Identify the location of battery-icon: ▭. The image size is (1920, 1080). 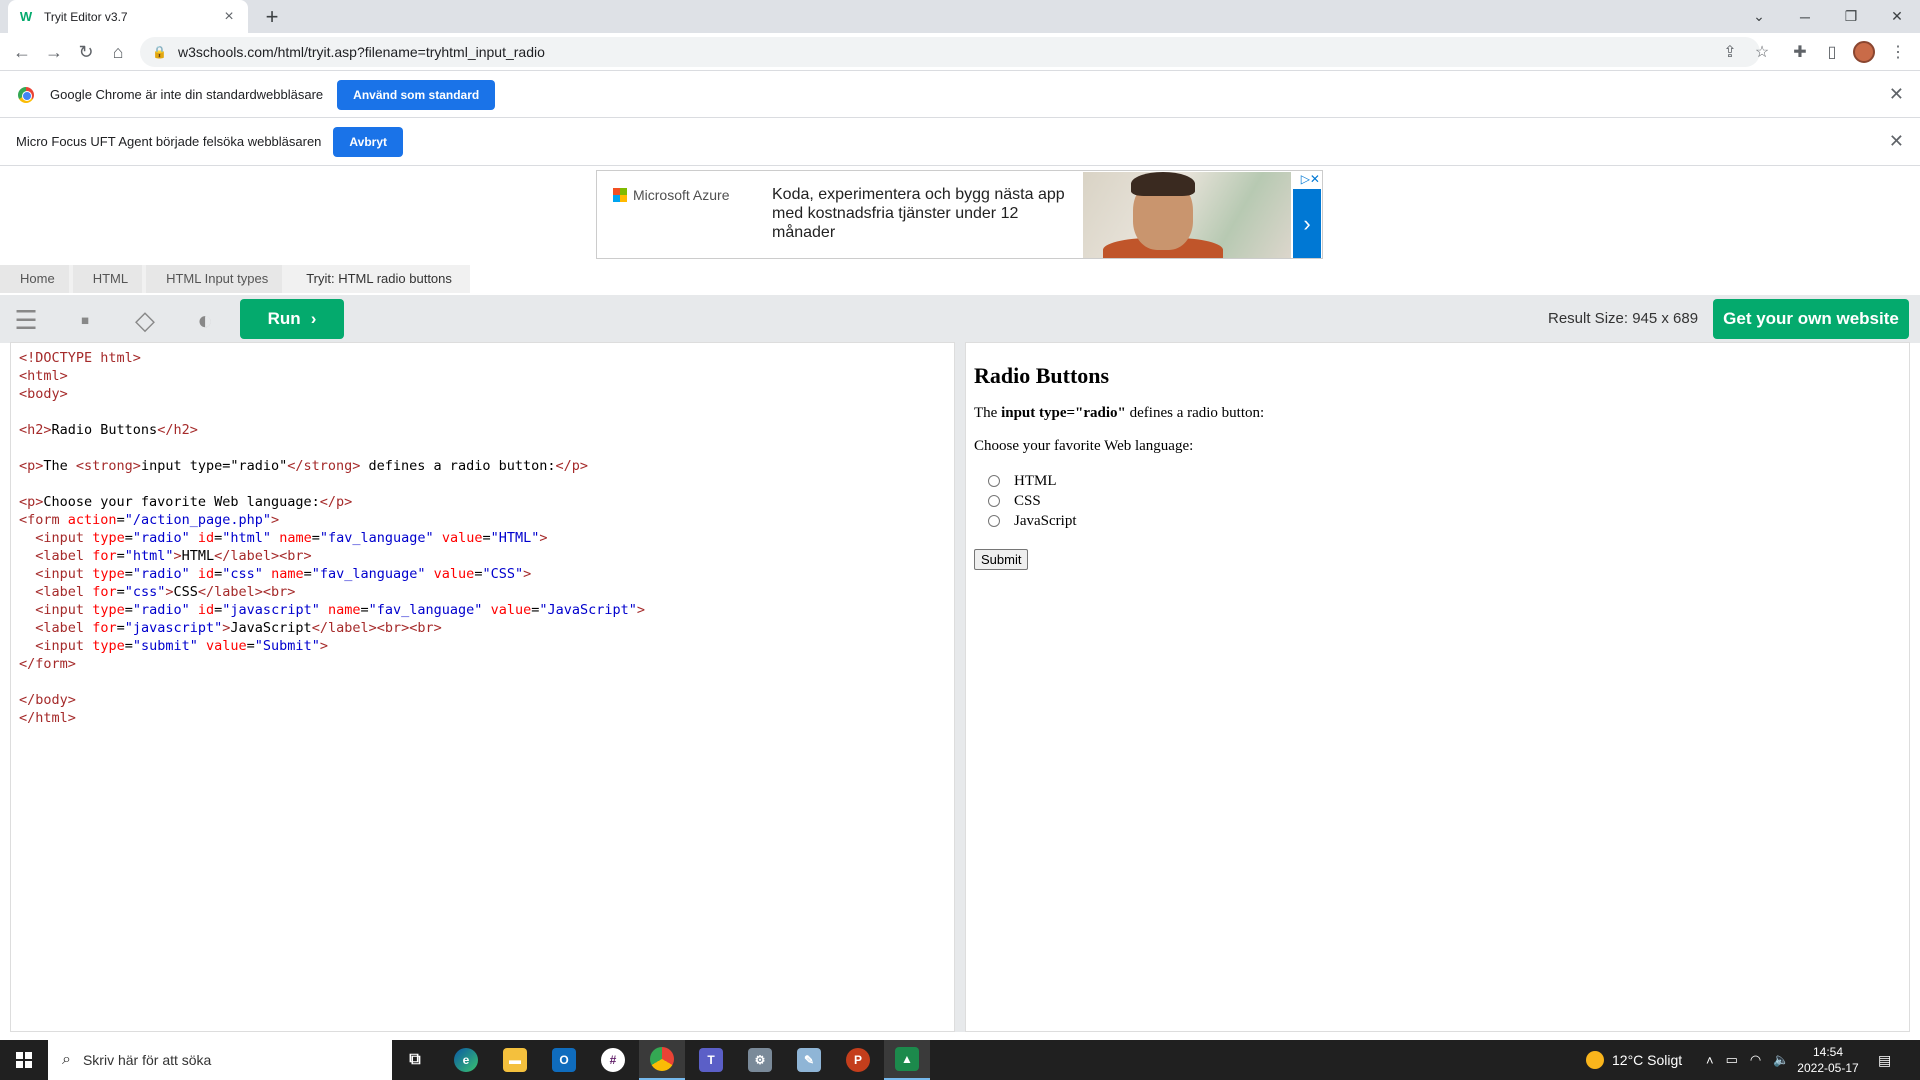
(1732, 1060).